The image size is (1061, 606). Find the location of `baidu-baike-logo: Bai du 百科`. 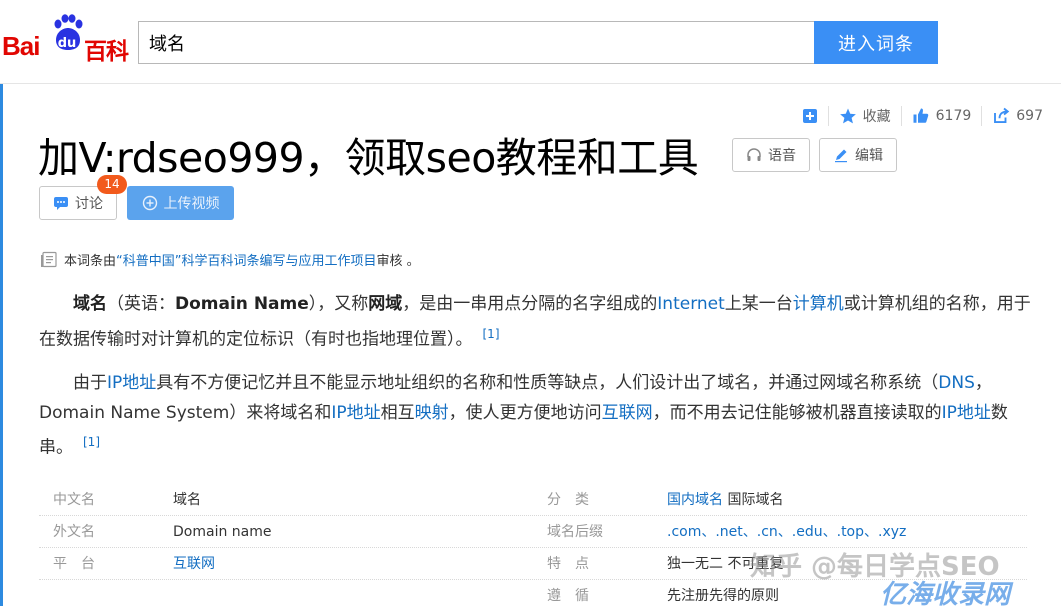

baidu-baike-logo: Bai du 百科 is located at coordinates (66, 39).